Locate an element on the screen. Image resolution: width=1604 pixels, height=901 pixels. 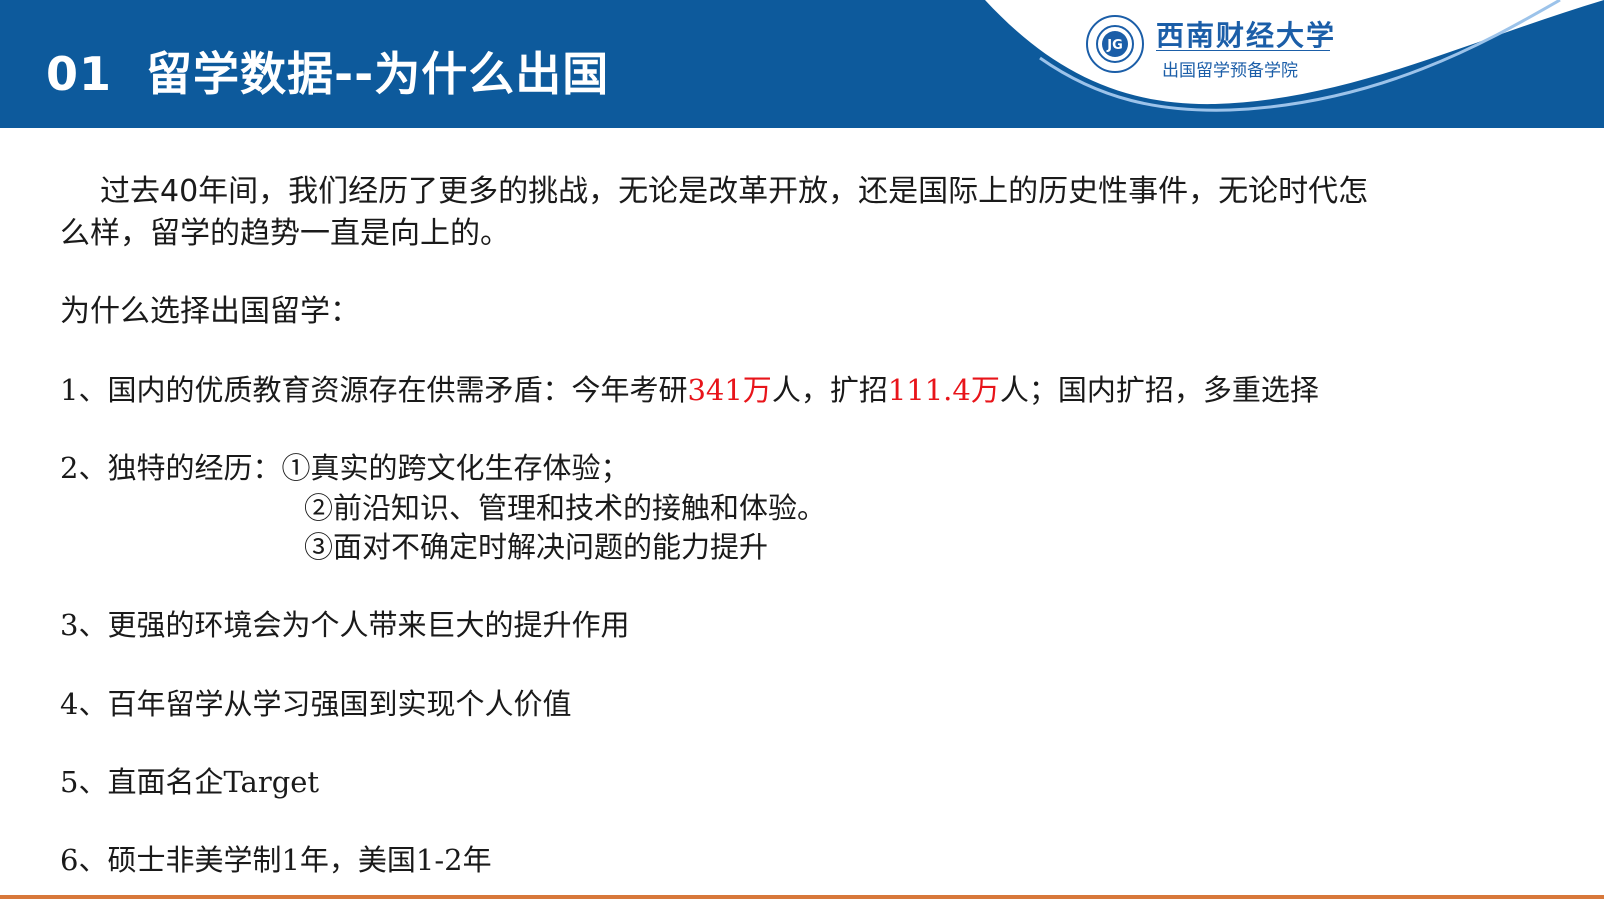
header-bar: 01 留学数据--为什么出国 JG 西南财经大学 出国留学预备学院 is located at coordinates (802, 64).